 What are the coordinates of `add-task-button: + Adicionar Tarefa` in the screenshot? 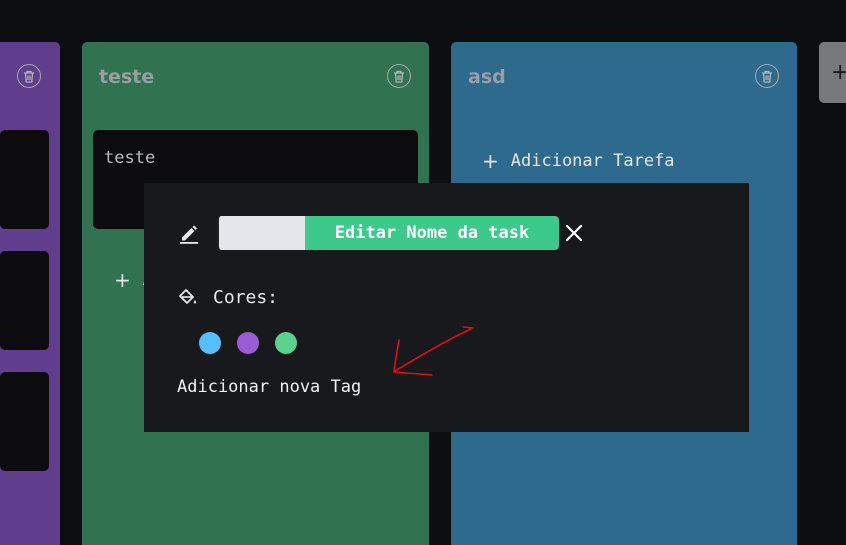 It's located at (578, 161).